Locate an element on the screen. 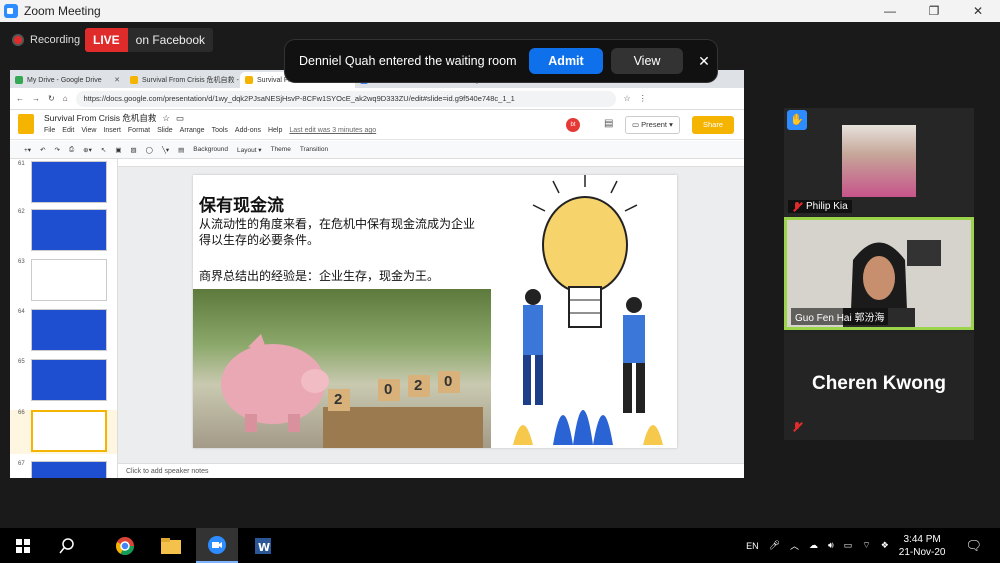  wifi-icon: ⌔ is located at coordinates (866, 545).